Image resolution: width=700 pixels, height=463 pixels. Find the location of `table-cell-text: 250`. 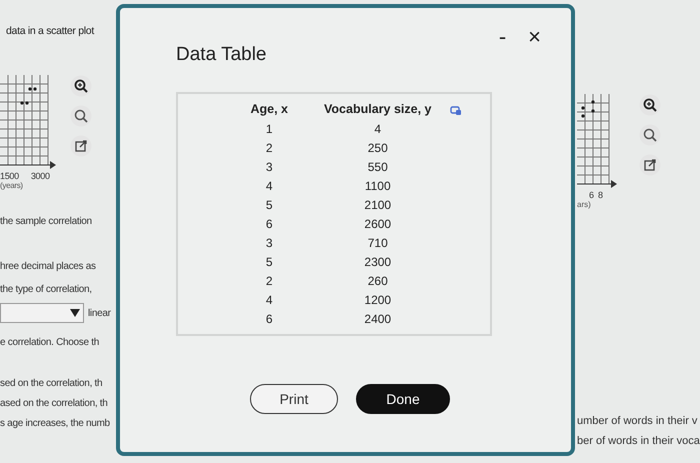

table-cell-text: 250 is located at coordinates (377, 148).